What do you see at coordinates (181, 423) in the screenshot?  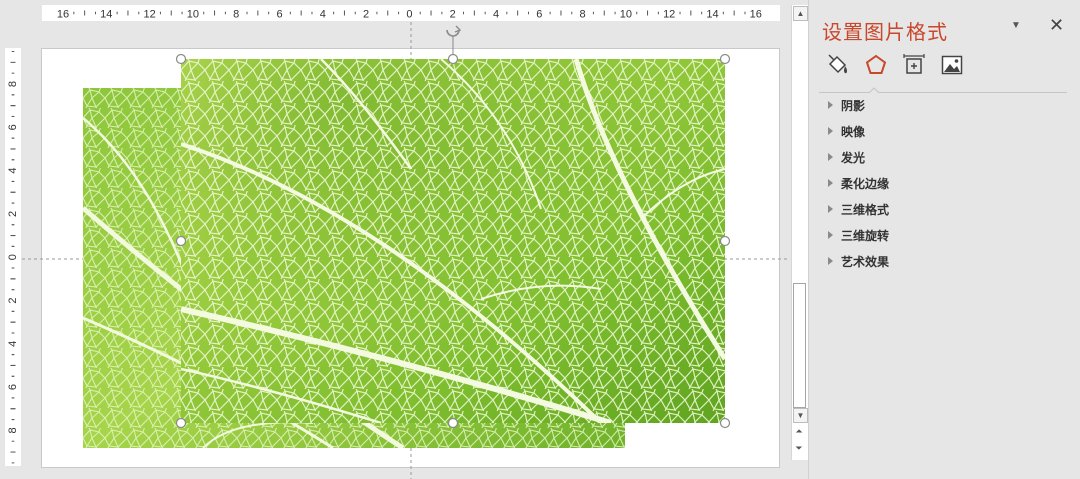 I see `resize-handle-bottom-left` at bounding box center [181, 423].